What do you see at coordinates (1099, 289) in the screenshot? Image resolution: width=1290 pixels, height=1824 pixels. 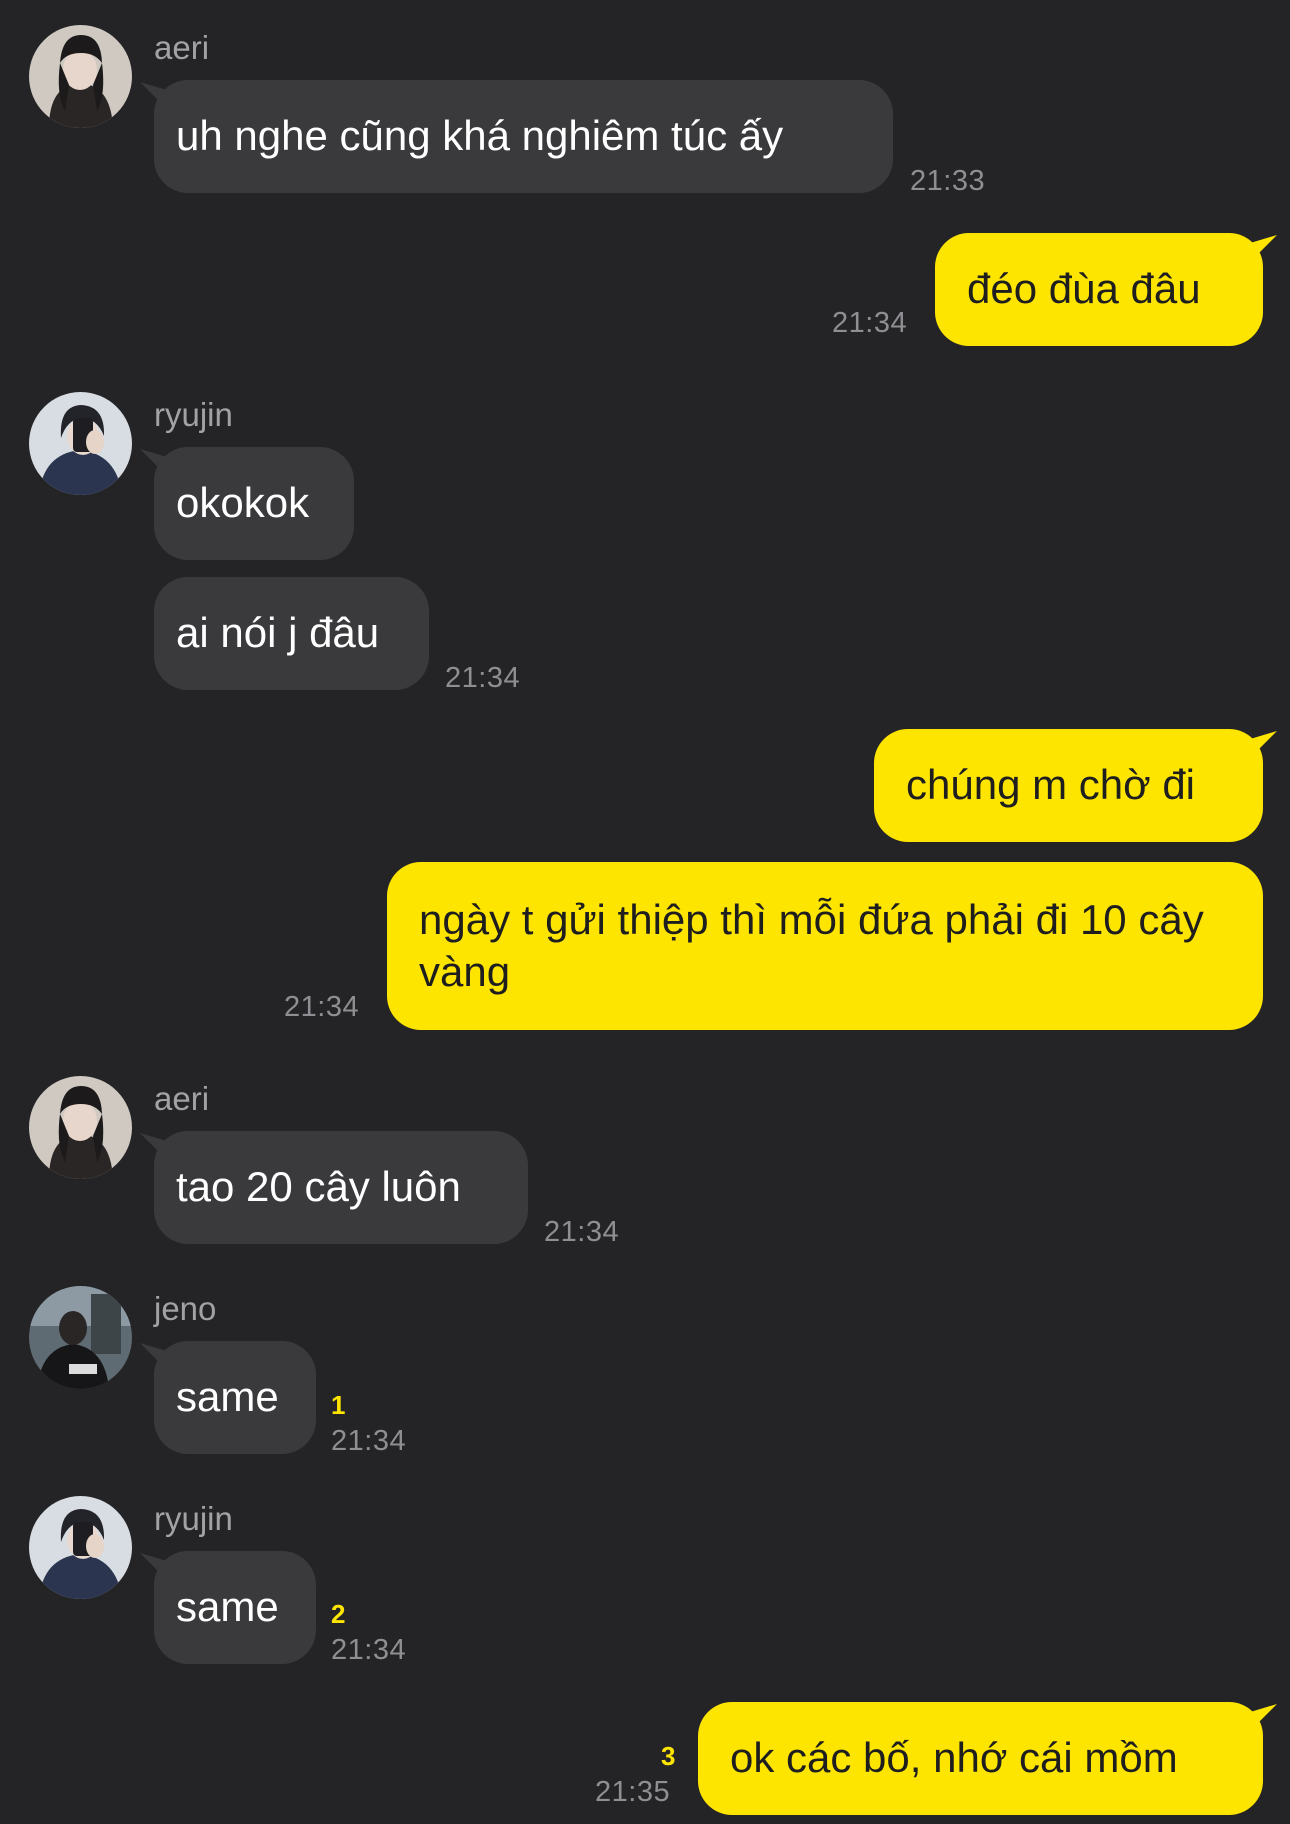 I see `message-bubble-outgoing: đéo đùa đâu` at bounding box center [1099, 289].